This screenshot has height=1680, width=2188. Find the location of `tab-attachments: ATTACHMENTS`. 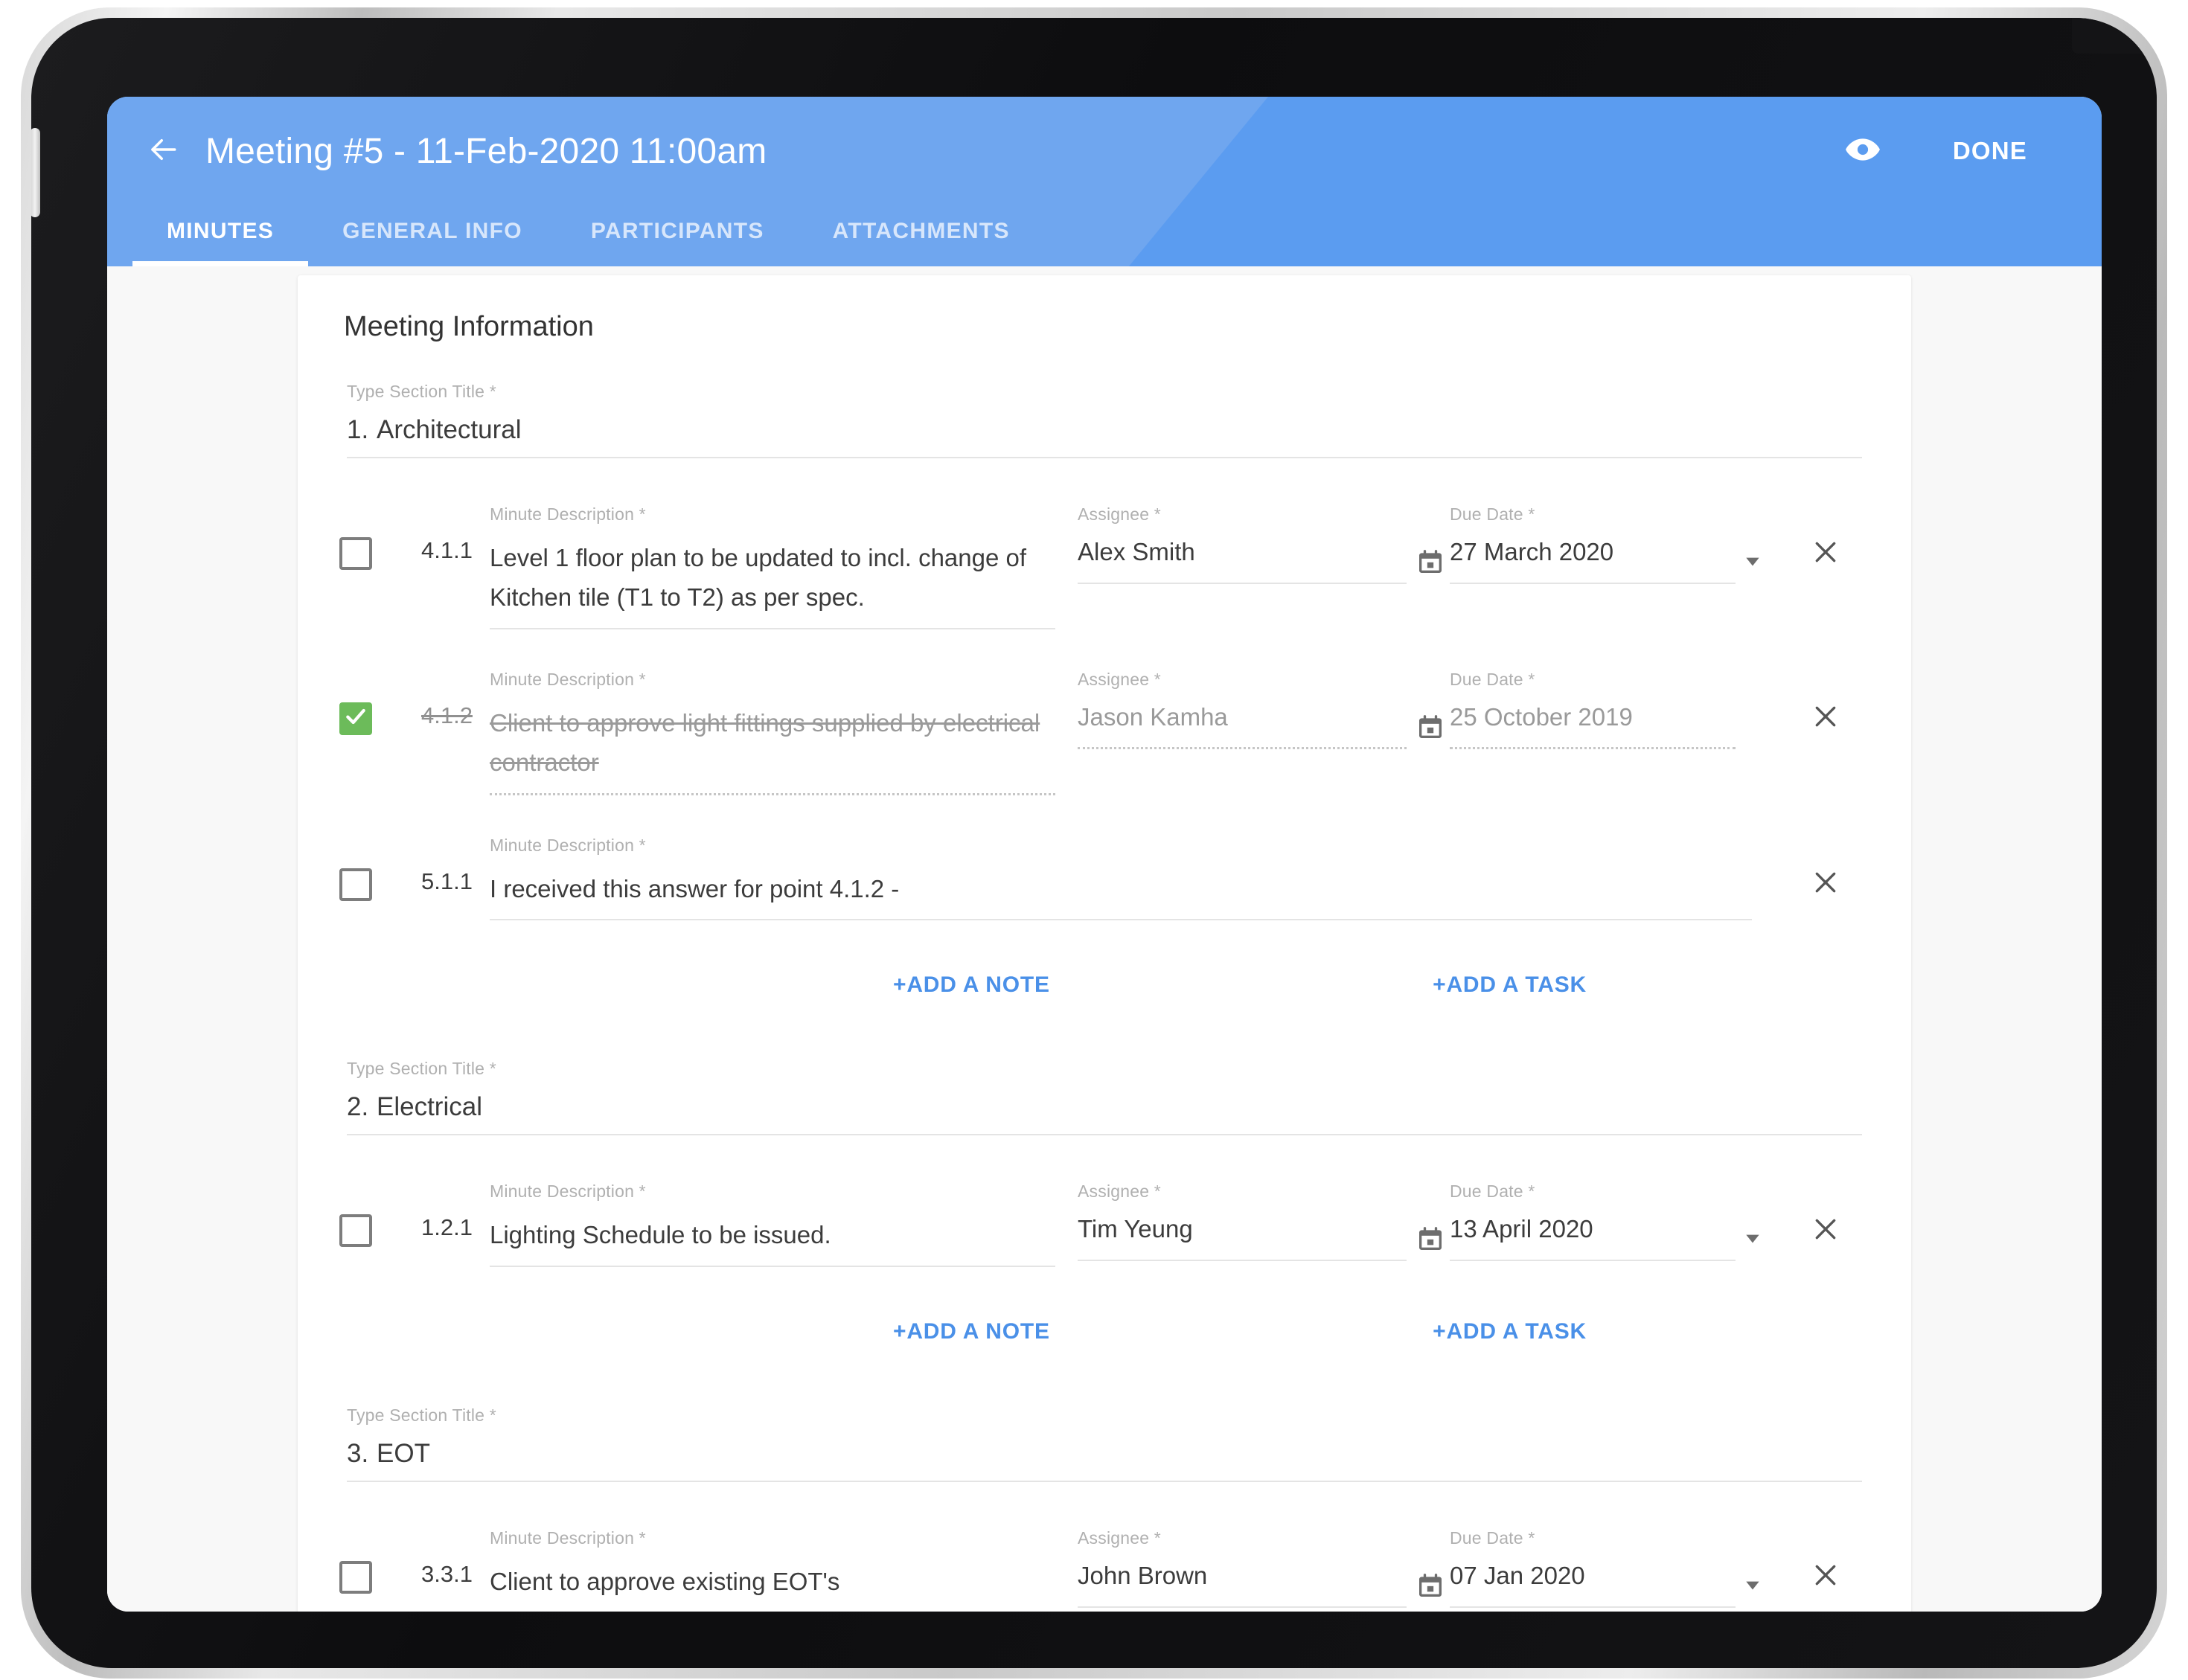

tab-attachments: ATTACHMENTS is located at coordinates (921, 243).